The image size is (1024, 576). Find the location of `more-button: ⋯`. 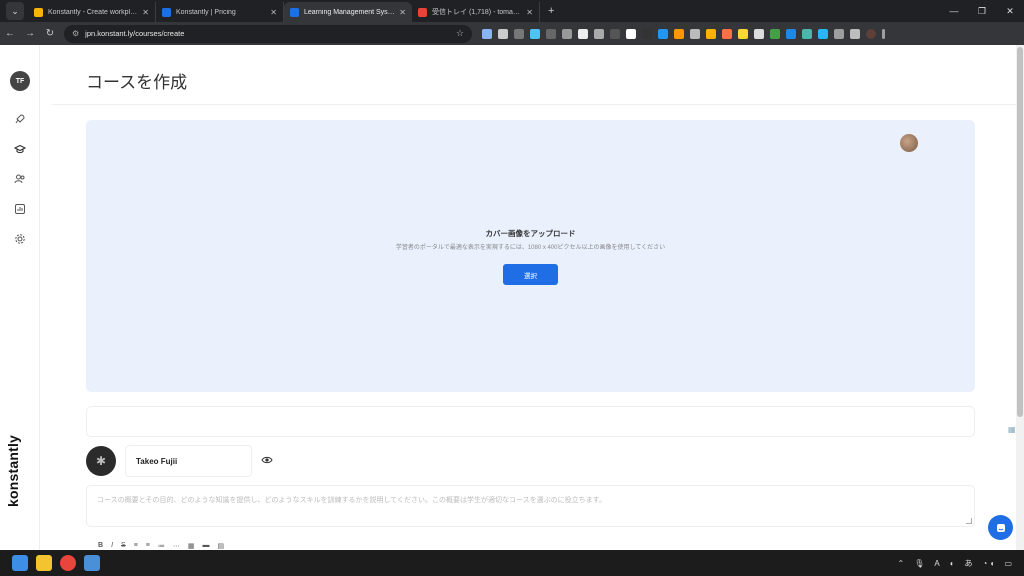

more-button: ⋯ is located at coordinates (176, 546).